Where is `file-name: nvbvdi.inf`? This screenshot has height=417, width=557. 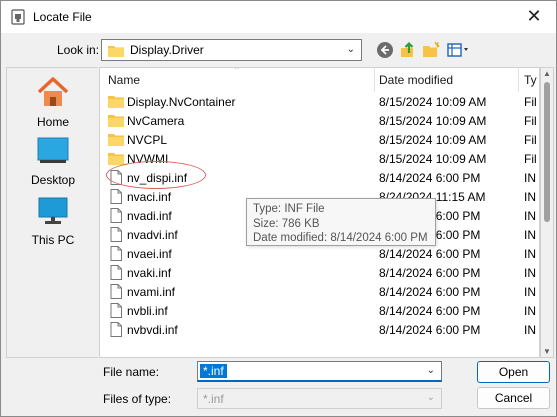 file-name: nvbvdi.inf is located at coordinates (152, 330).